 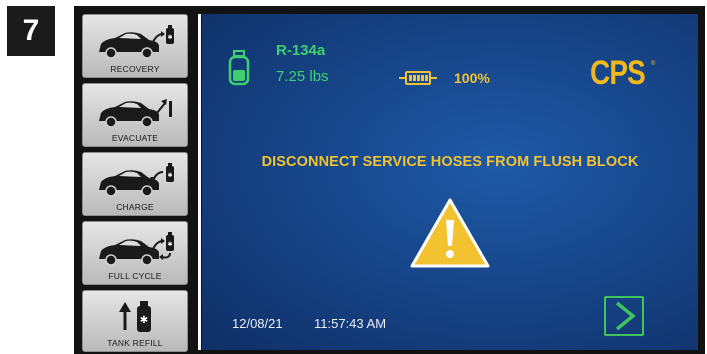 I want to click on chevron-right-icon, so click(x=625, y=316).